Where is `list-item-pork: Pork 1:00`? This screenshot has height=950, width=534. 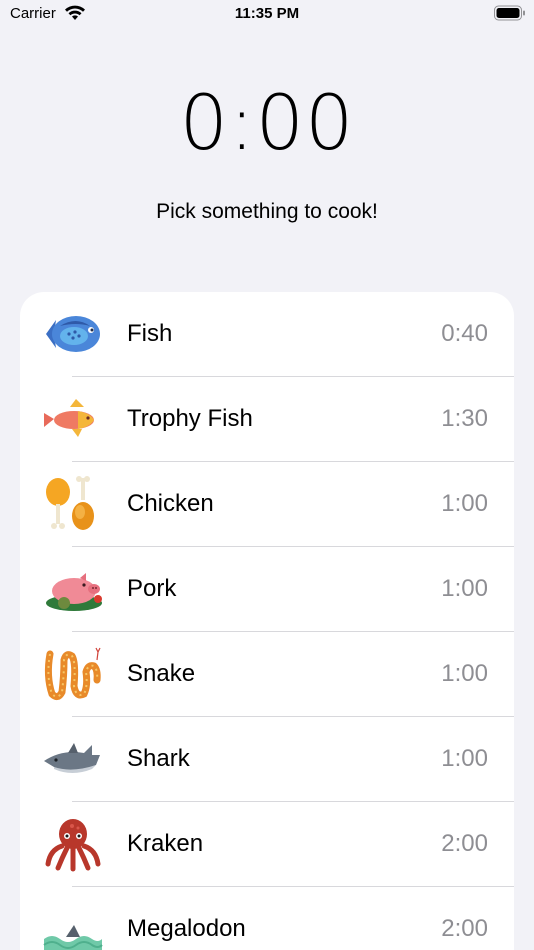
list-item-pork: Pork 1:00 is located at coordinates (267, 589).